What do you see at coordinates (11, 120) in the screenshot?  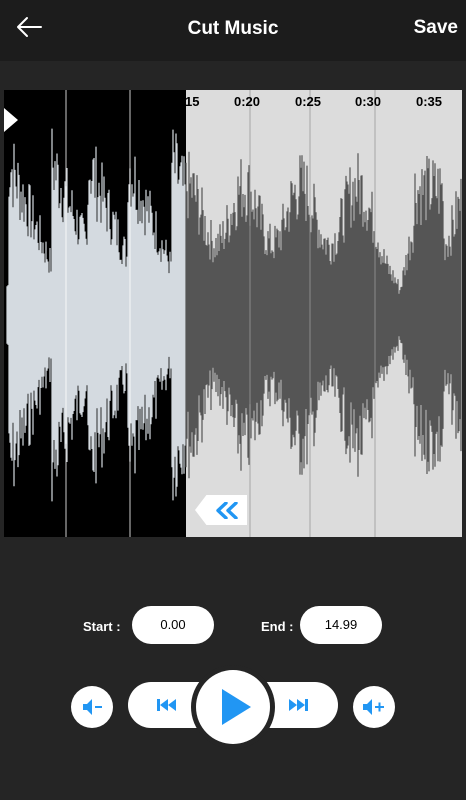 I see `start-marker-handle` at bounding box center [11, 120].